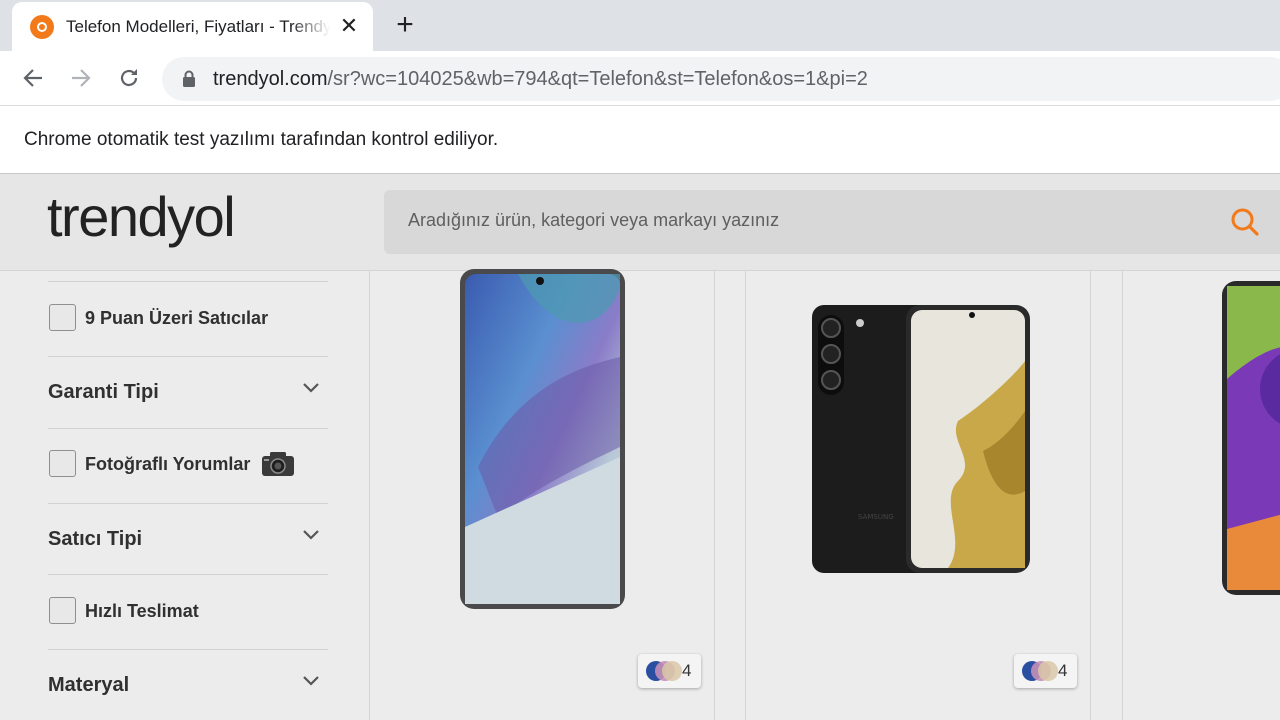 This screenshot has height=720, width=1280. I want to click on brand-print: SAMSUNG, so click(876, 517).